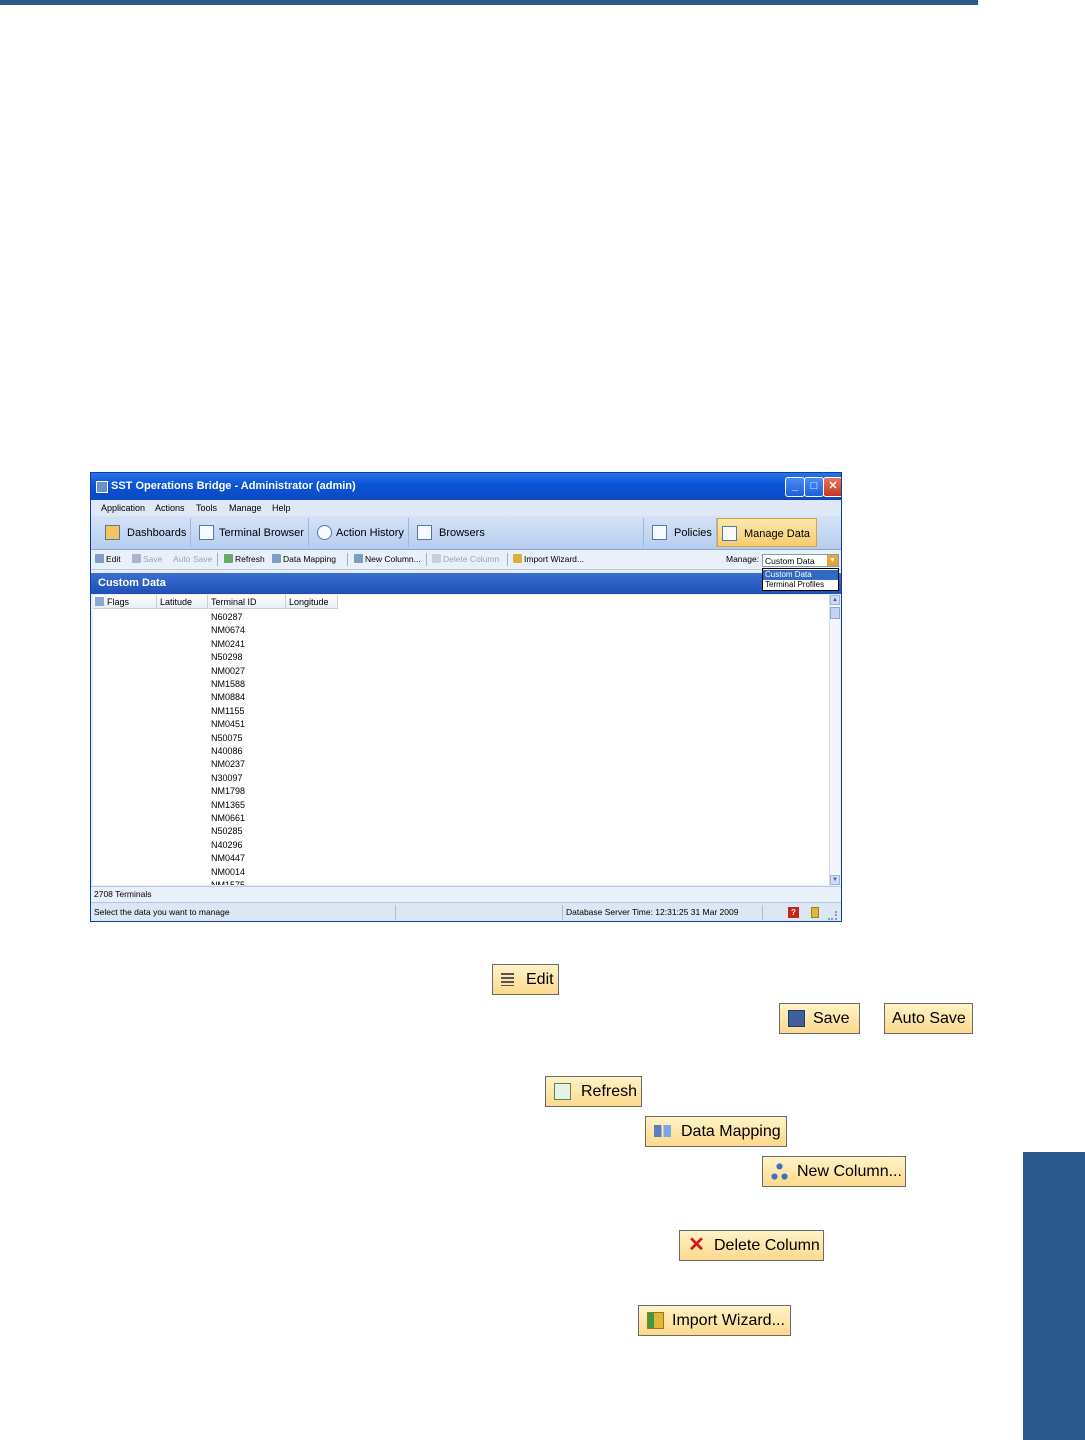 The height and width of the screenshot is (1440, 1085). I want to click on dropdown-option-terminal-profiles: Terminal Profiles, so click(800, 585).